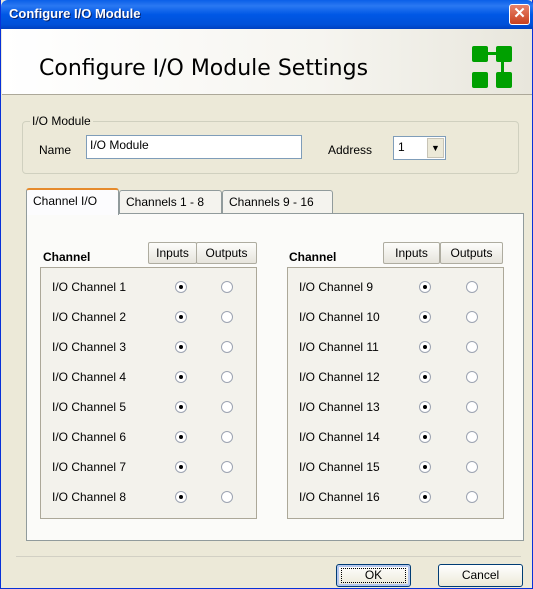 Image resolution: width=533 pixels, height=589 pixels. What do you see at coordinates (350, 150) in the screenshot?
I see `address-label: Address` at bounding box center [350, 150].